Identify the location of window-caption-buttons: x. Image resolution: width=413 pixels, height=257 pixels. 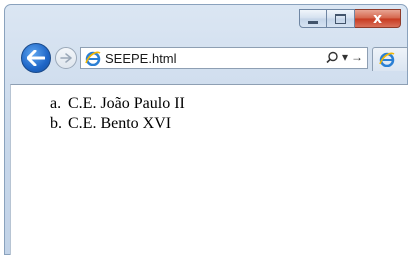
(350, 19).